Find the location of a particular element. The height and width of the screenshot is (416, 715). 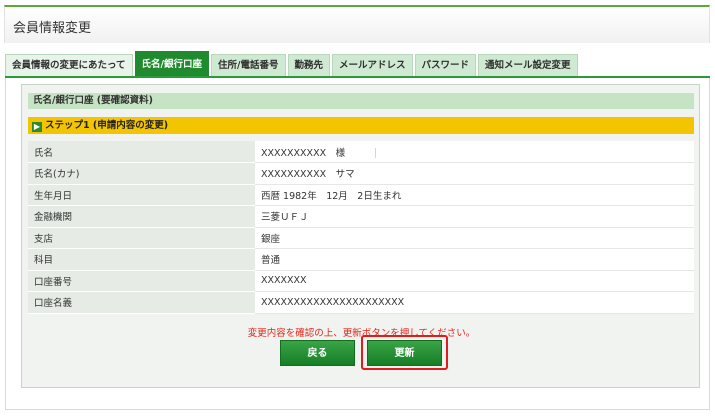

row-value: XXXXXXXXXX サマ is located at coordinates (474, 173).